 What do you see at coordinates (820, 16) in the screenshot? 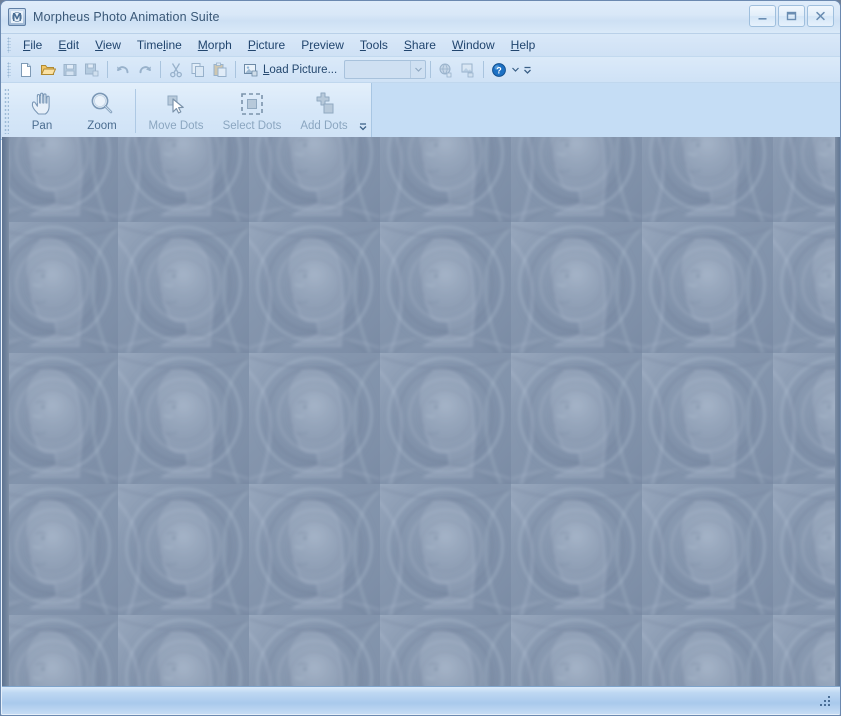
I see `close-button` at bounding box center [820, 16].